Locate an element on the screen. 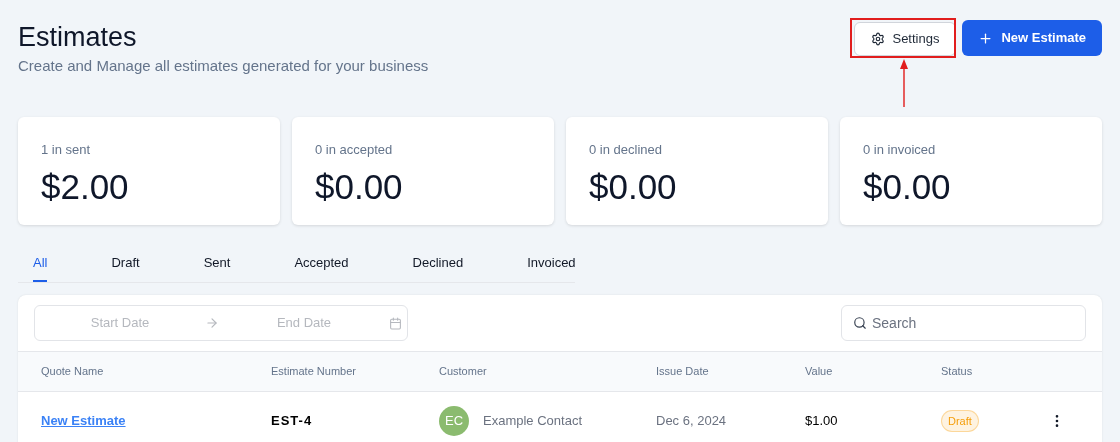 The image size is (1120, 442). annotation-arrow is located at coordinates (904, 83).